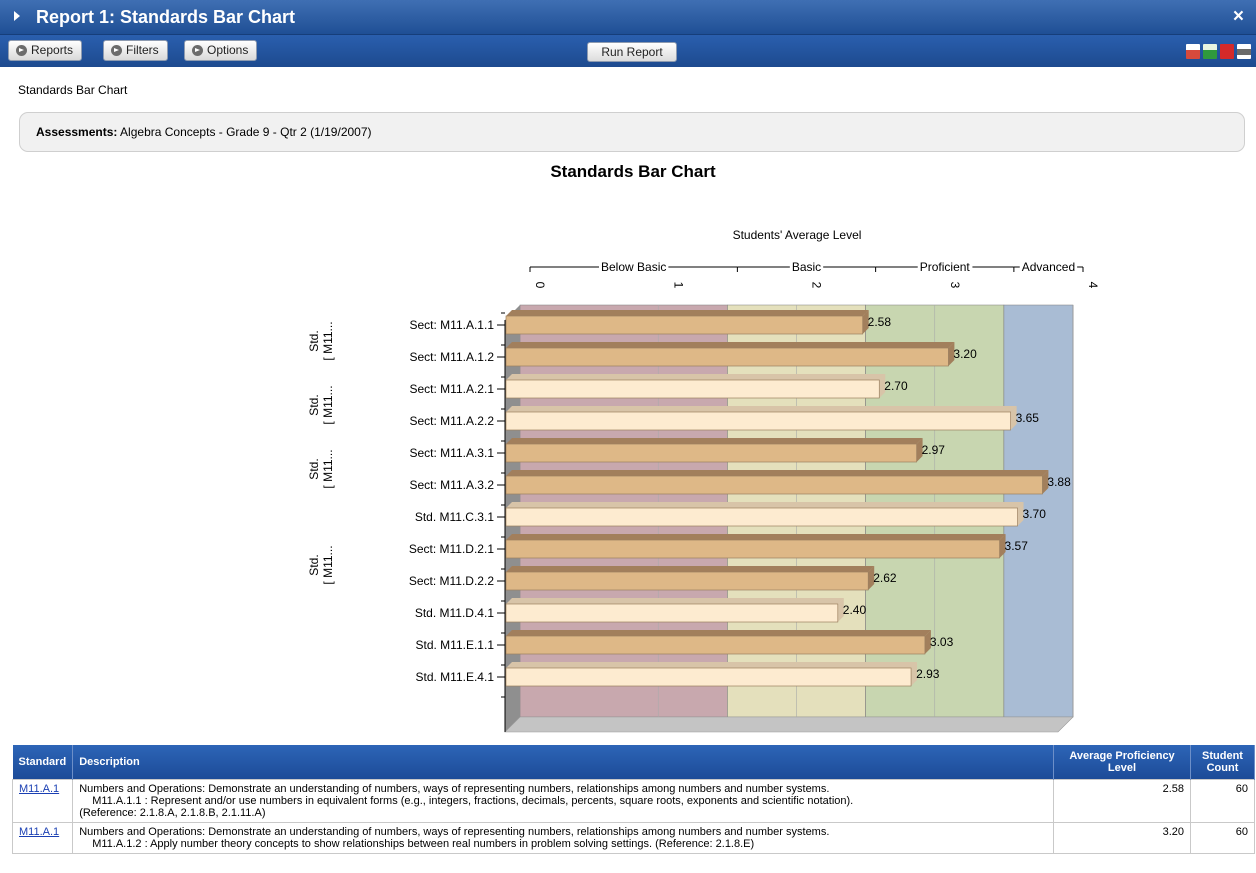 The image size is (1256, 873). I want to click on pdf-export-icon, so click(1193, 51).